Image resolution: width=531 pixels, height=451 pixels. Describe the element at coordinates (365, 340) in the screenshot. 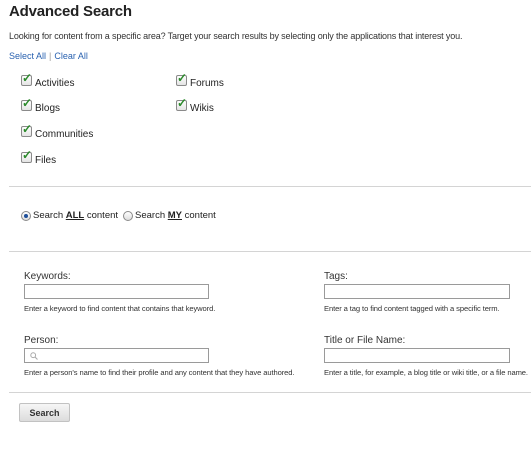

I see `title-label: Title or File Name:` at that location.